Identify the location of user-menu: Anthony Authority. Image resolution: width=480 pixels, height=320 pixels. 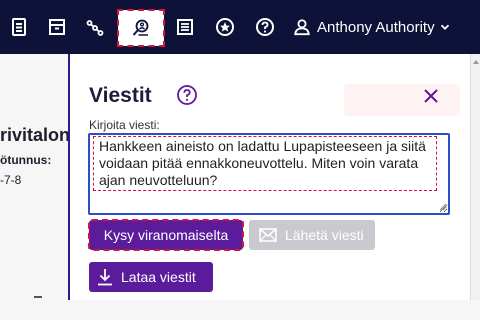
(371, 27).